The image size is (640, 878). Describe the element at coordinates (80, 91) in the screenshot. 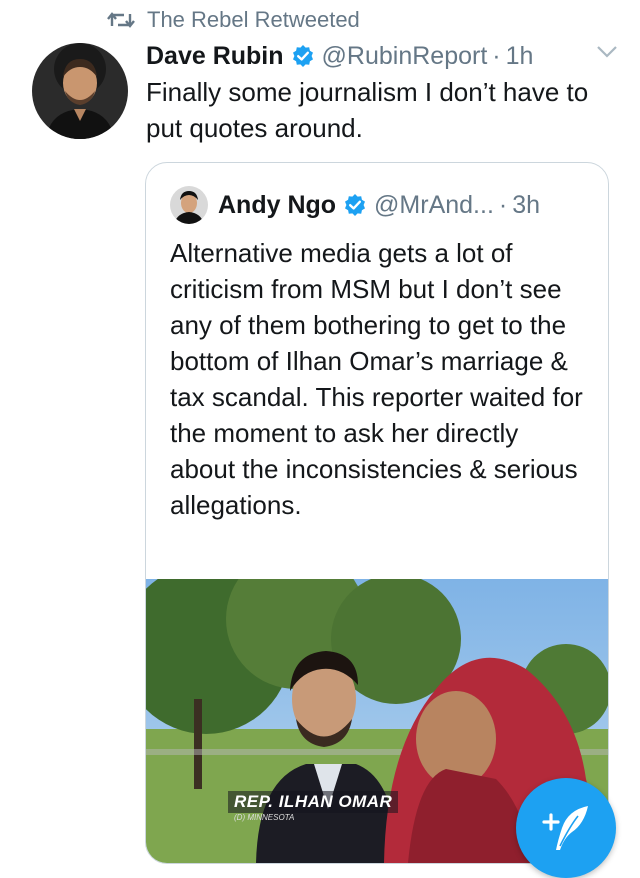

I see `author-avatar` at that location.